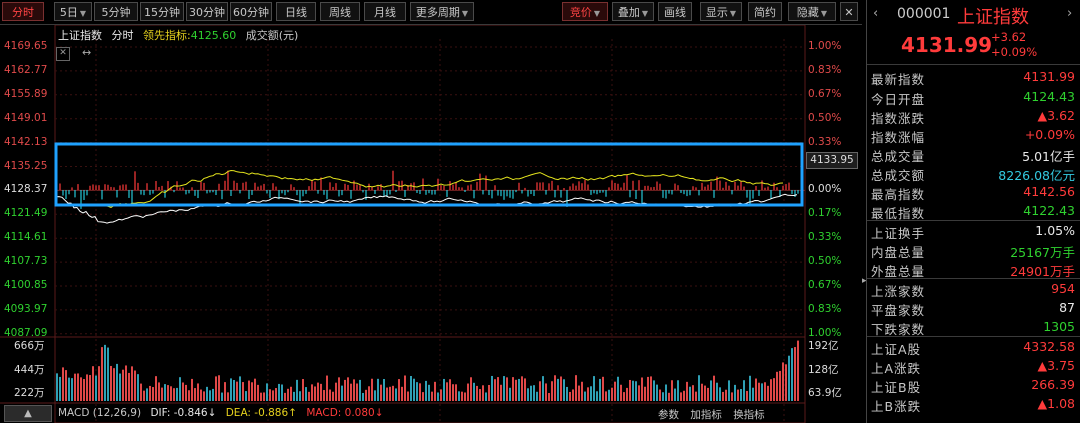 The height and width of the screenshot is (423, 1080). What do you see at coordinates (1049, 76) in the screenshot?
I see `quote-value: 4131.99` at bounding box center [1049, 76].